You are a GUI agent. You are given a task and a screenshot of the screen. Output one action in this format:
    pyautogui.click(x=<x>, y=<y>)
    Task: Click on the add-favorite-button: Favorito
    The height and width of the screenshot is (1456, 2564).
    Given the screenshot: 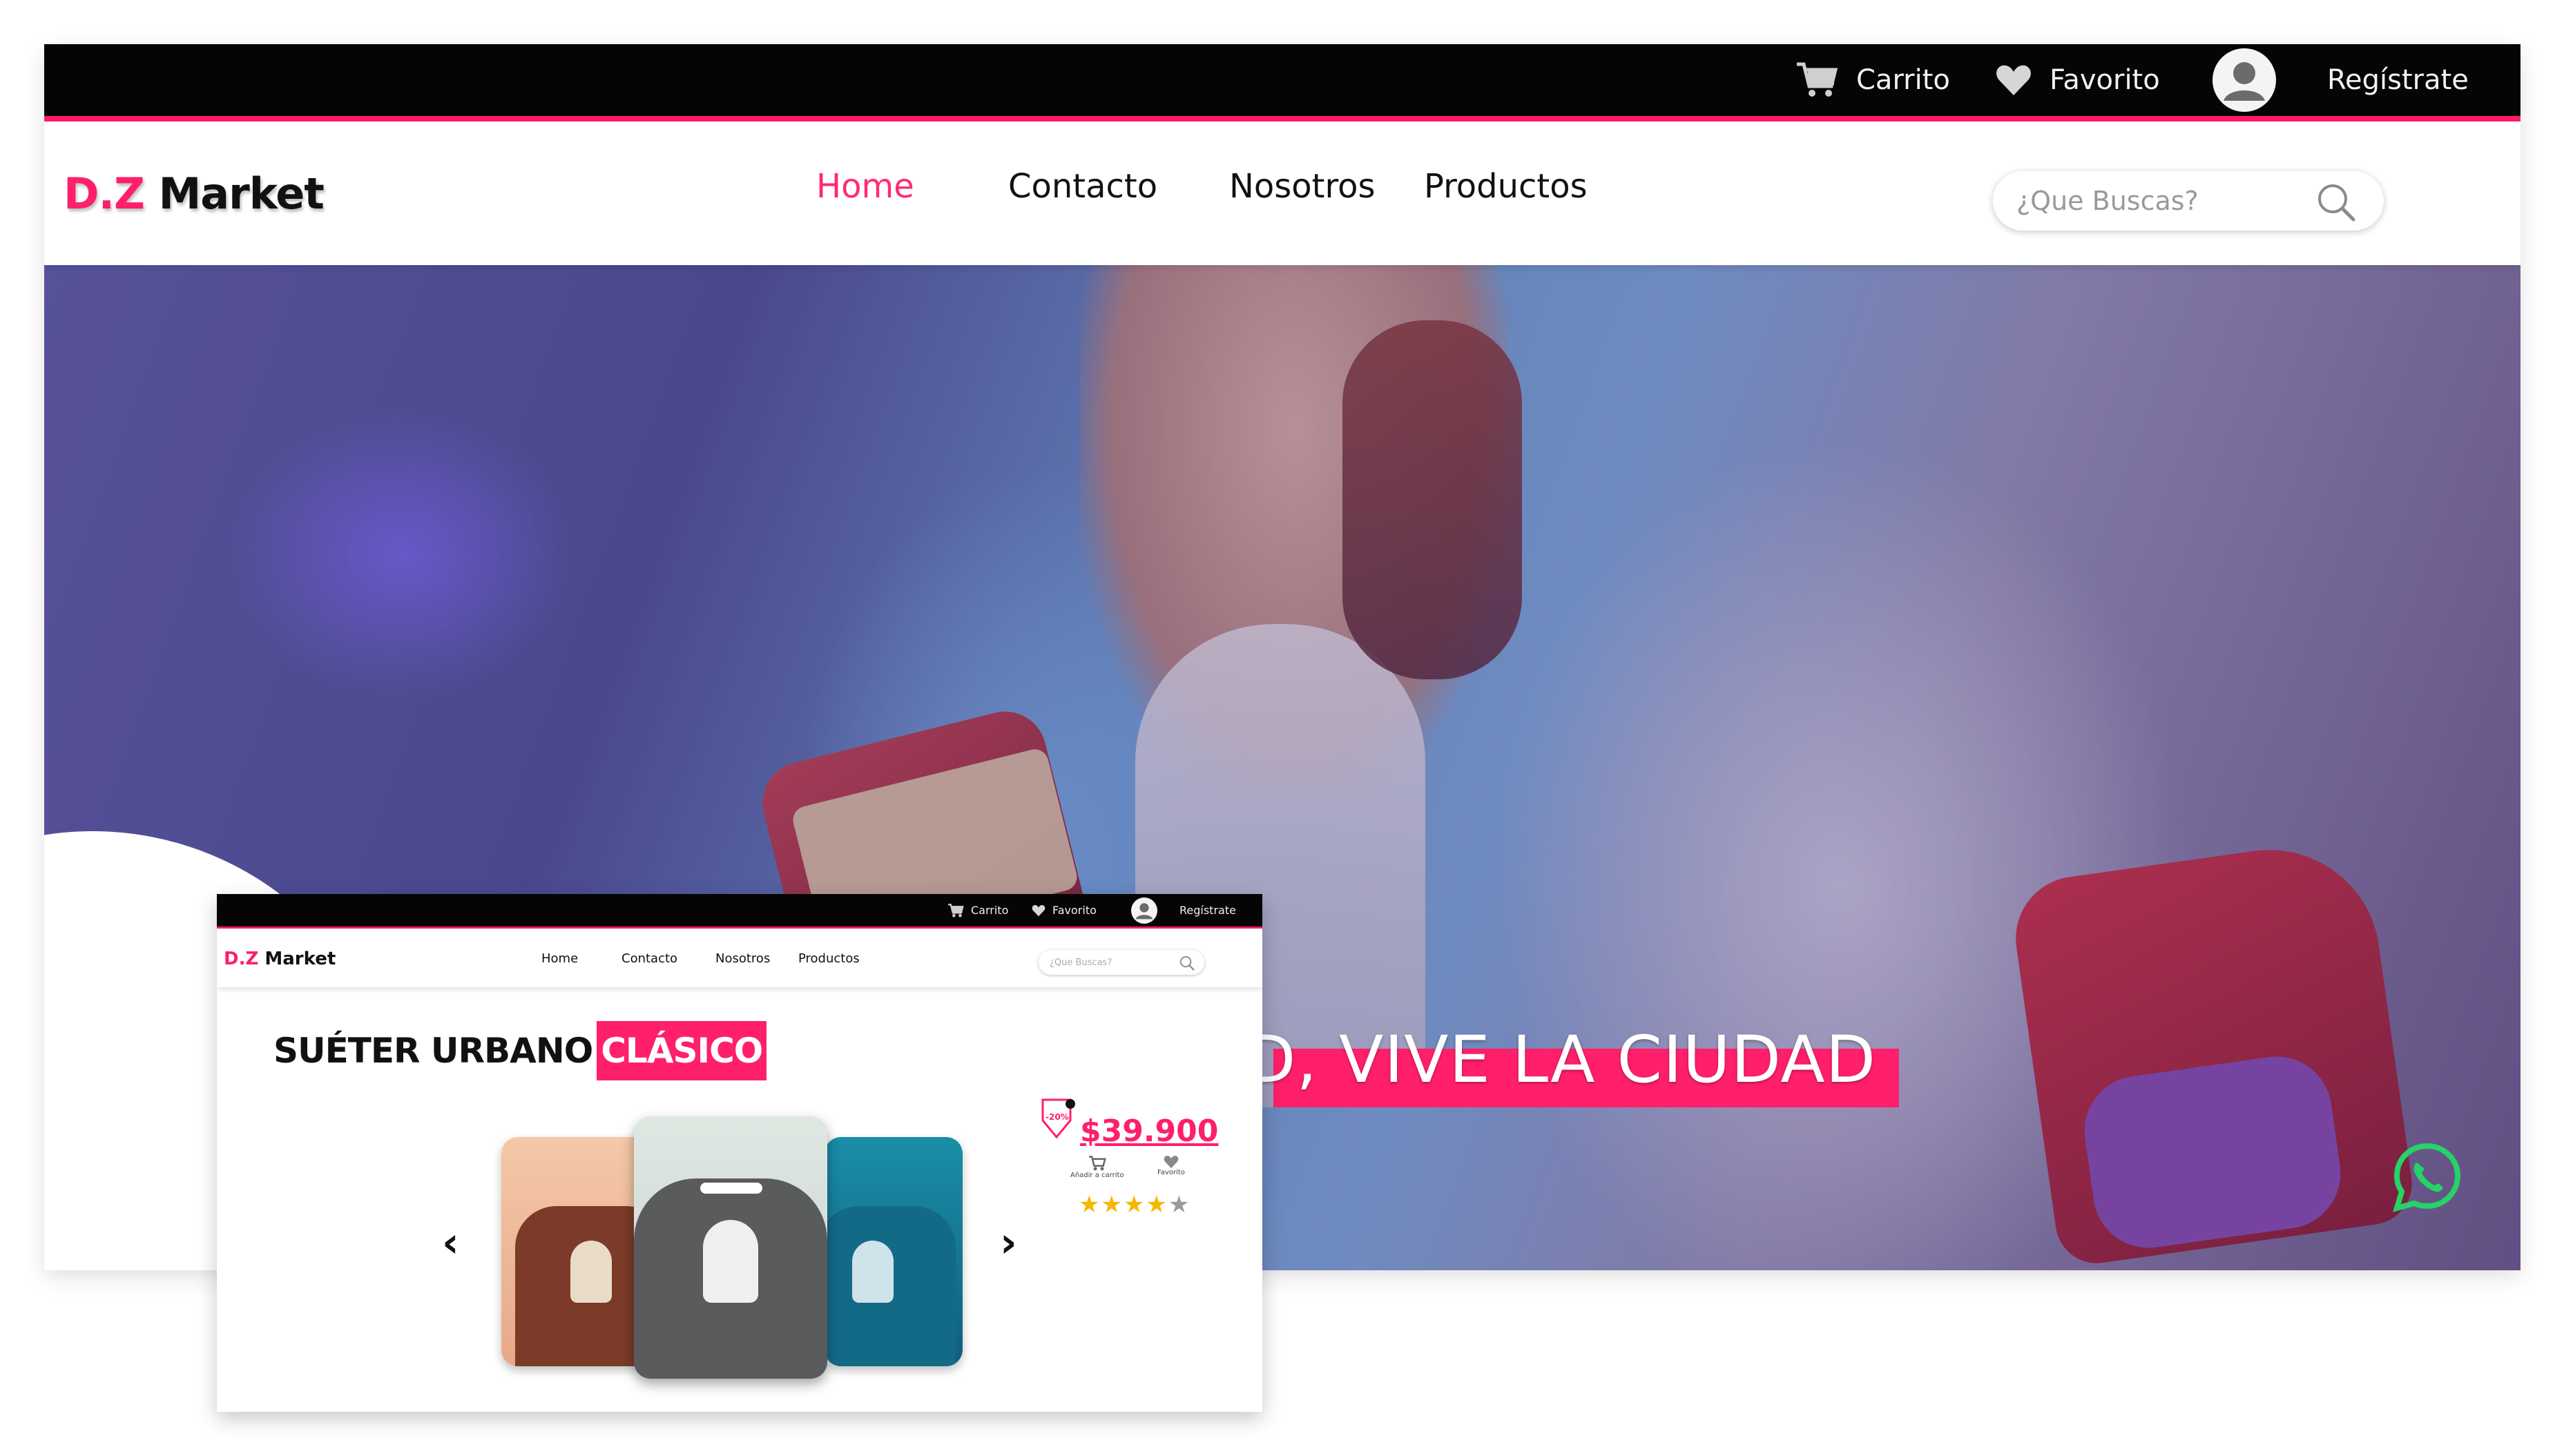 What is the action you would take?
    pyautogui.click(x=1171, y=1165)
    